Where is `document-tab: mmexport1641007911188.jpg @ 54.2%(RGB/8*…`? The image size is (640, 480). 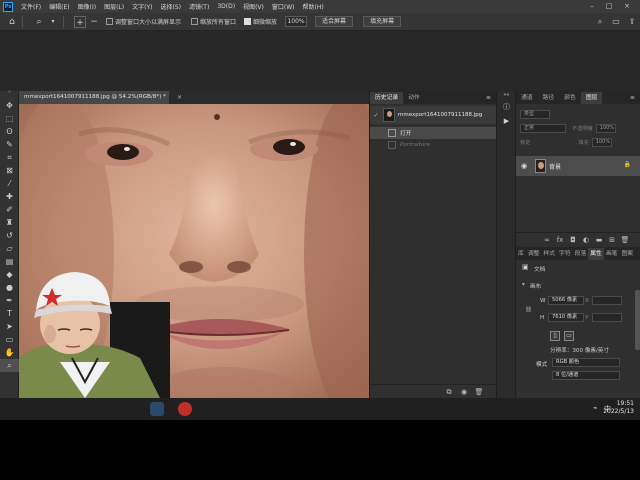 document-tab: mmexport1641007911188.jpg @ 54.2%(RGB/8*… is located at coordinates (94, 97).